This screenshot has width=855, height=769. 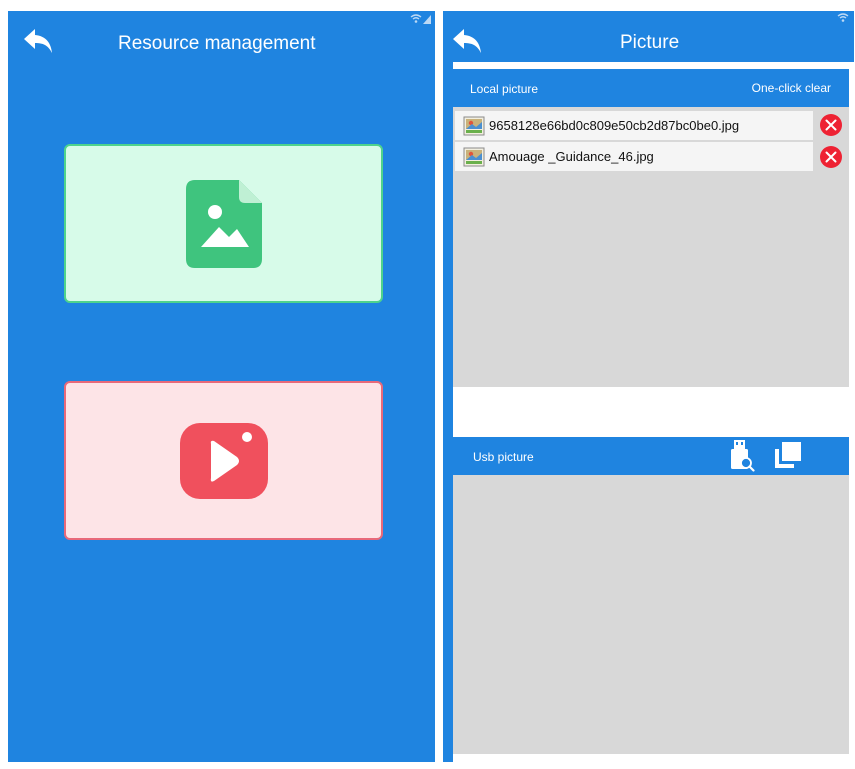 I want to click on video-card, so click(x=223, y=460).